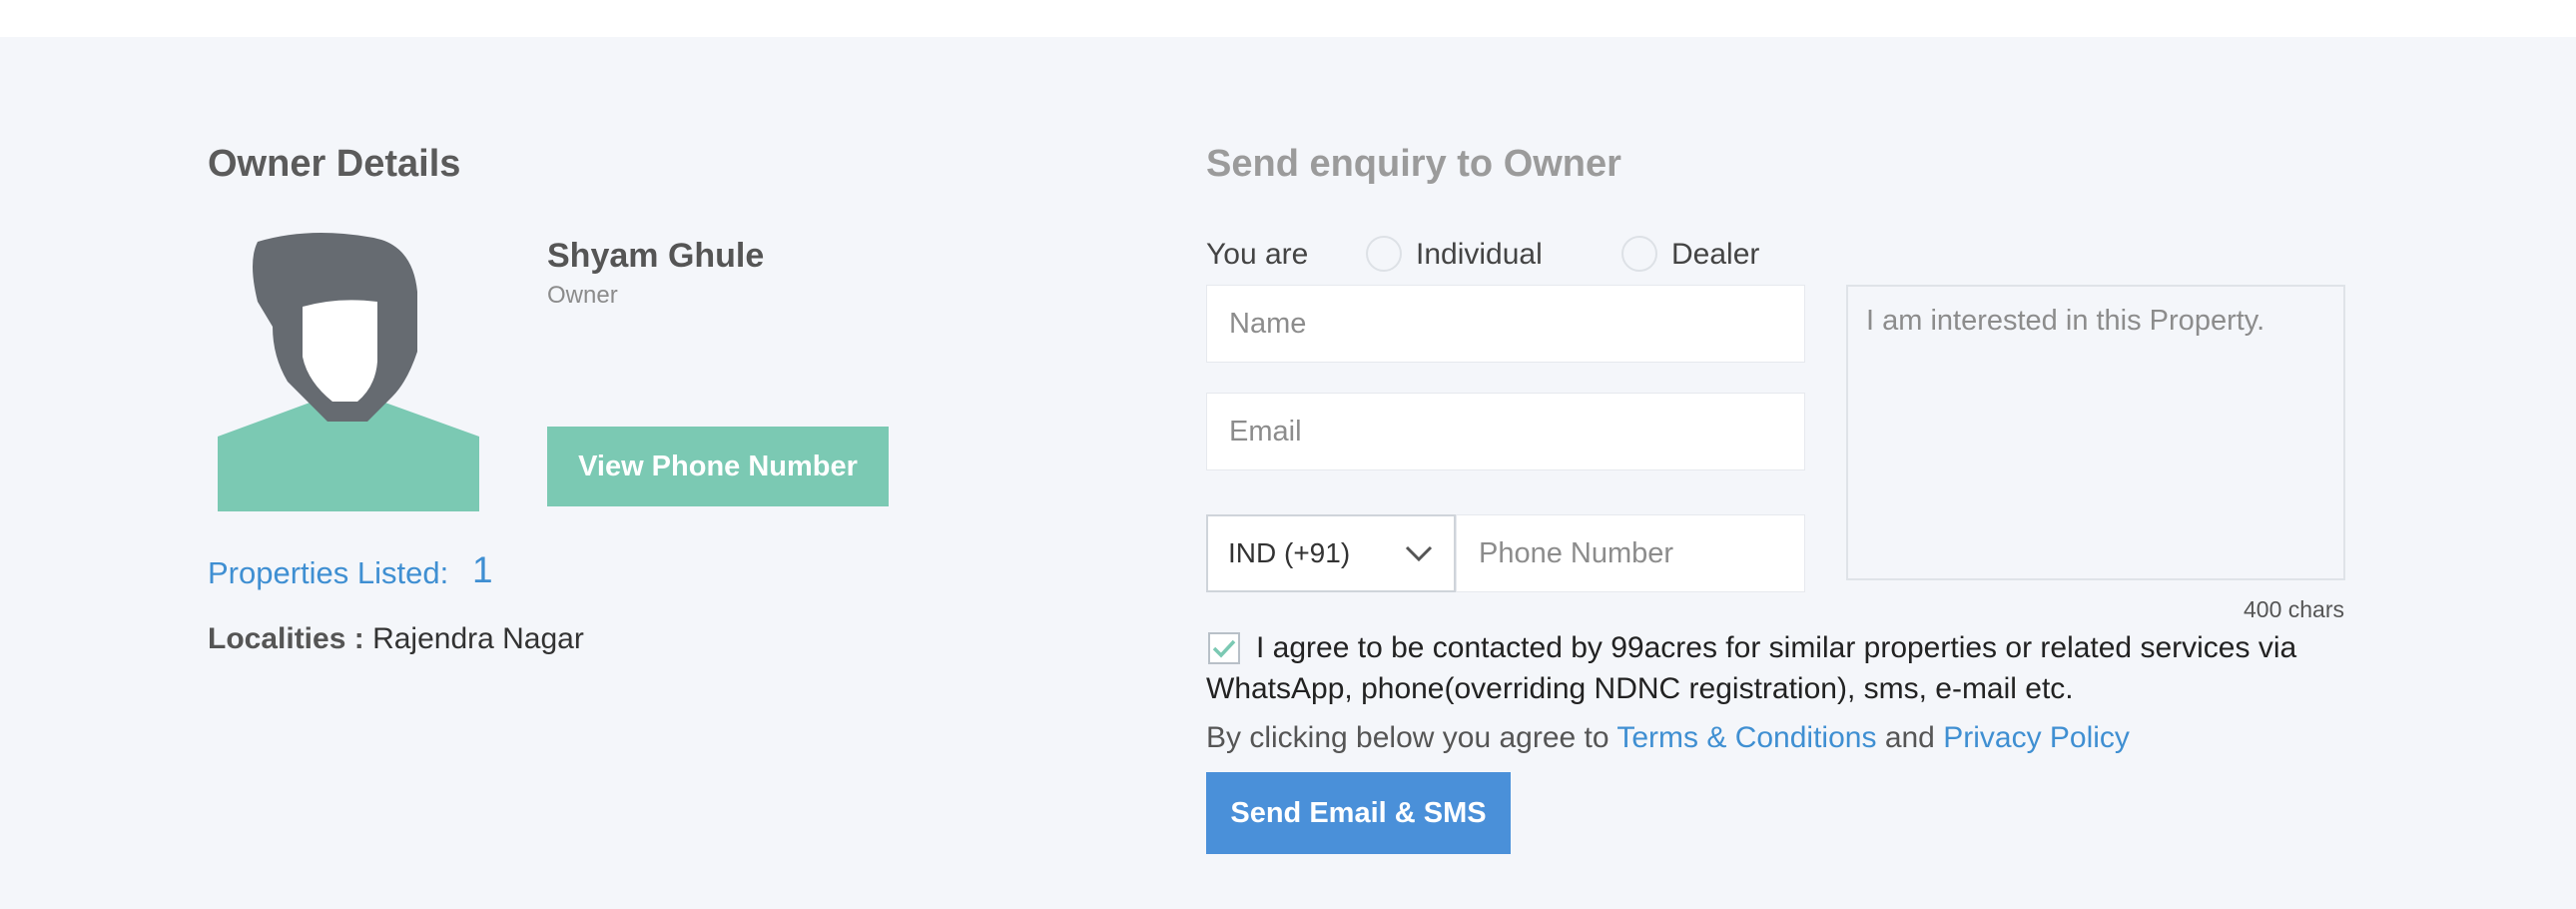 This screenshot has width=2576, height=909. Describe the element at coordinates (1505, 431) in the screenshot. I see `email-input` at that location.